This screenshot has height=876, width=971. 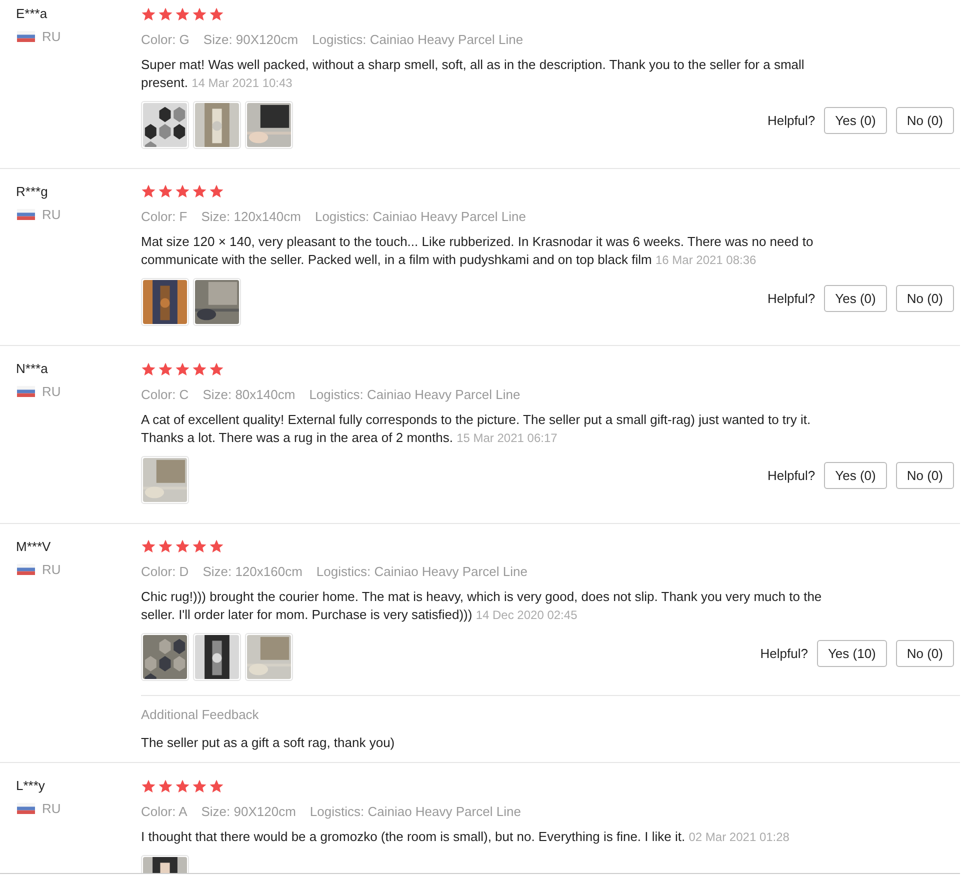 I want to click on user-name: E***a, so click(x=32, y=14).